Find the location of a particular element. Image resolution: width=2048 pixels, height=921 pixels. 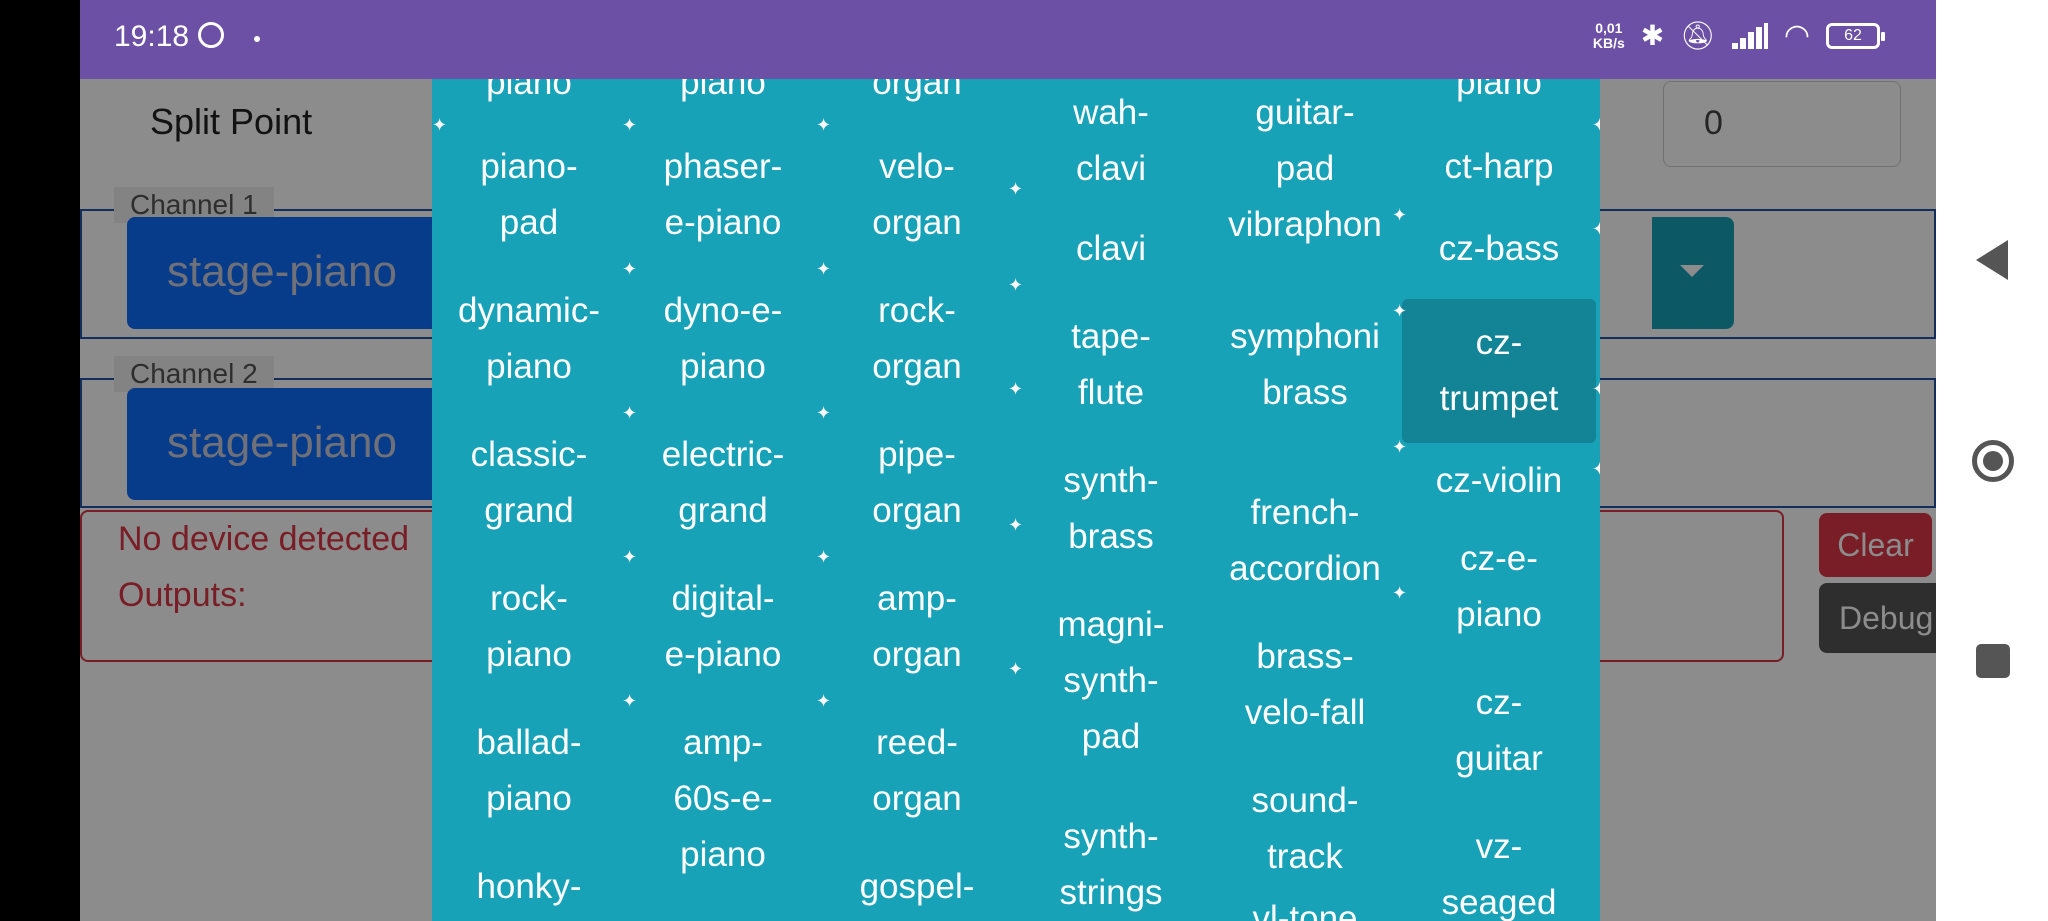

net-speed-unit: KB/s is located at coordinates (1608, 42).